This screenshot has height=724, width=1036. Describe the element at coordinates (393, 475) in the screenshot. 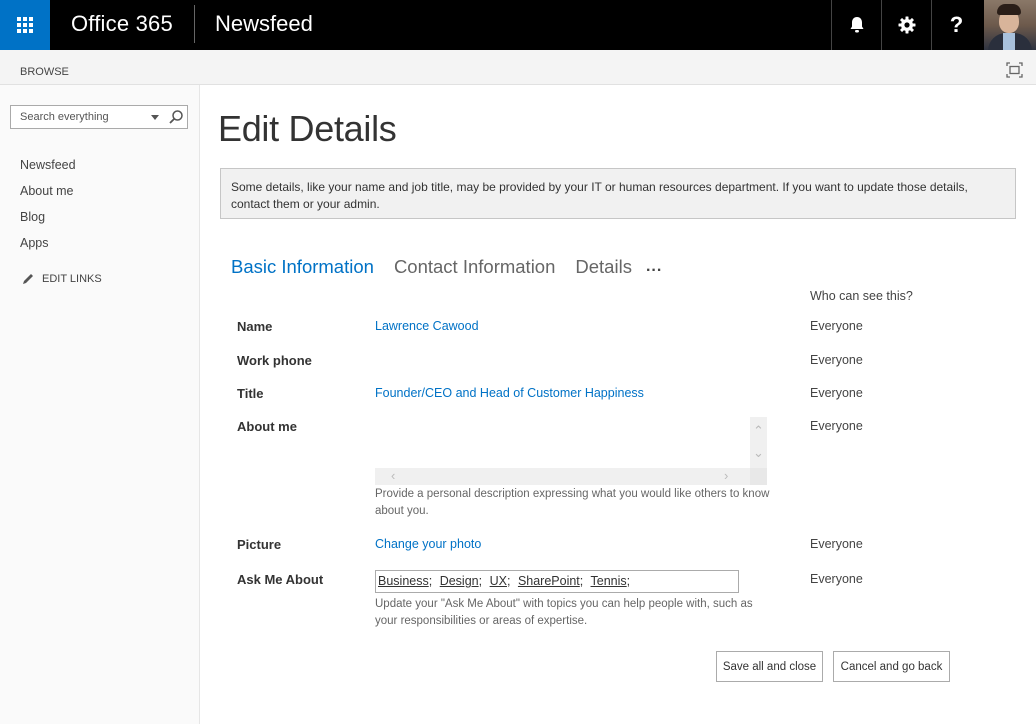

I see `scroll-left-icon: ‹` at that location.